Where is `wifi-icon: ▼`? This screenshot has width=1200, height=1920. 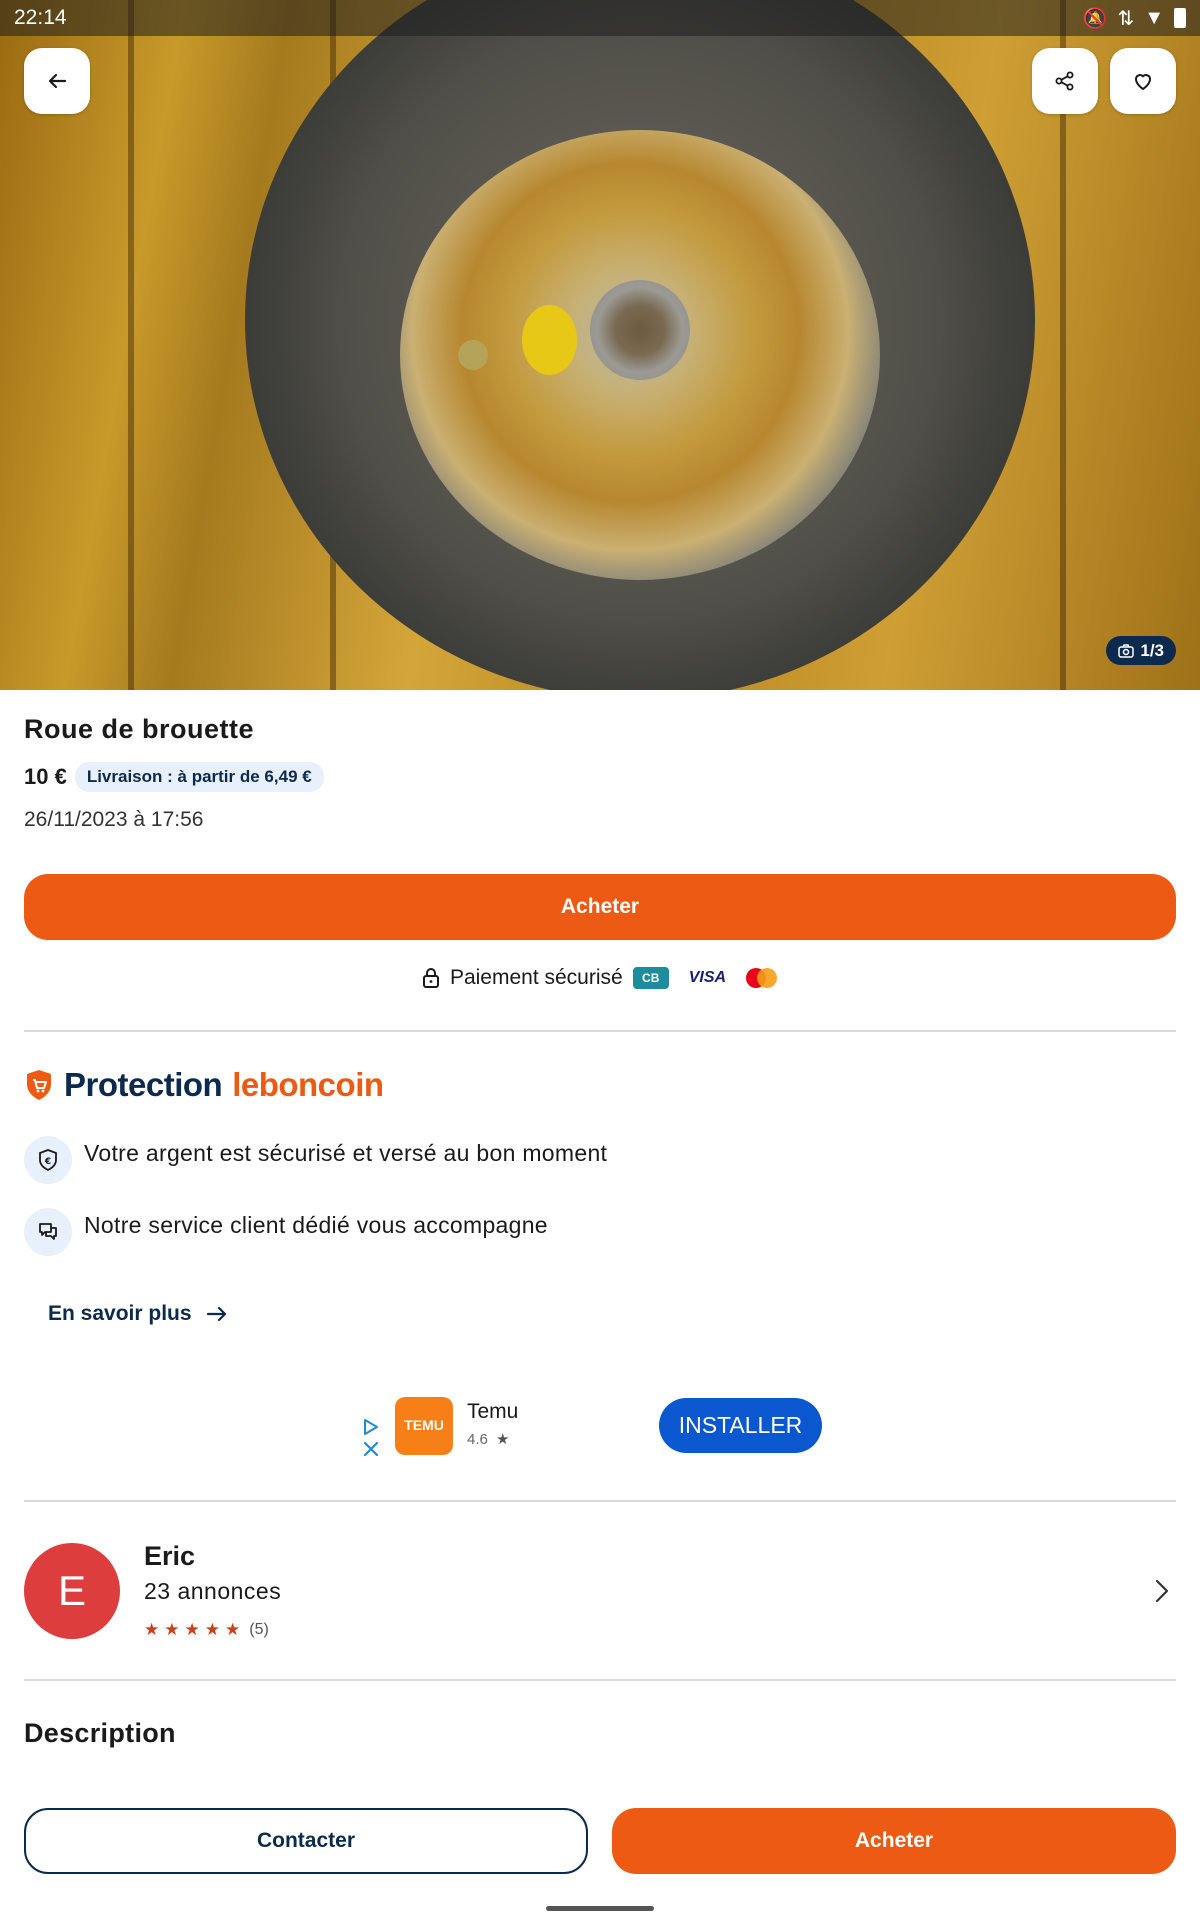
wifi-icon: ▼ is located at coordinates (1154, 17).